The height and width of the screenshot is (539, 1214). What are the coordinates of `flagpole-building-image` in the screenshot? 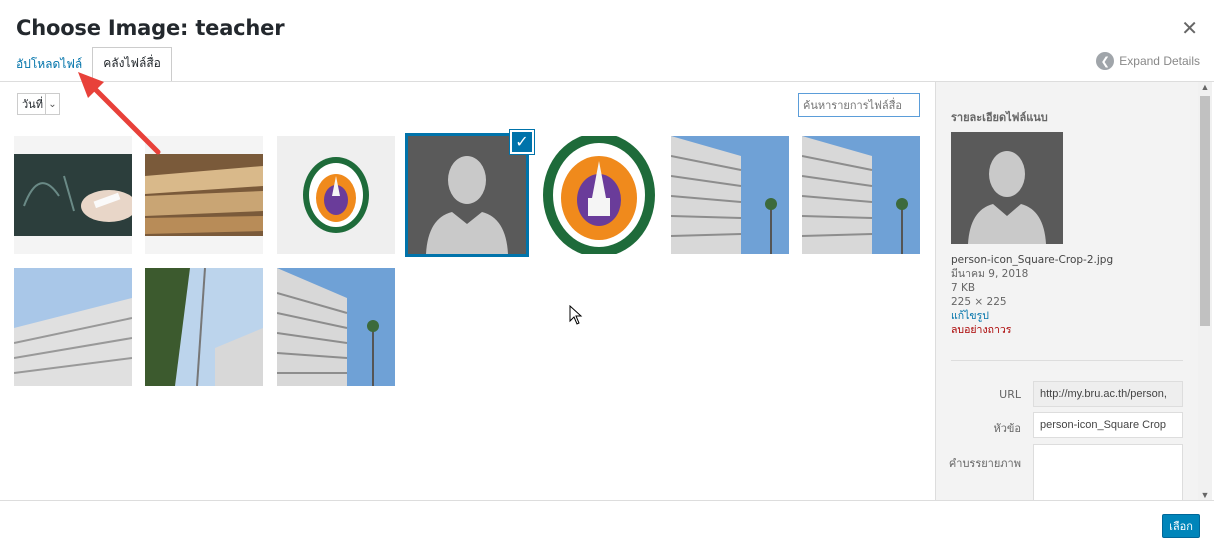 It's located at (204, 327).